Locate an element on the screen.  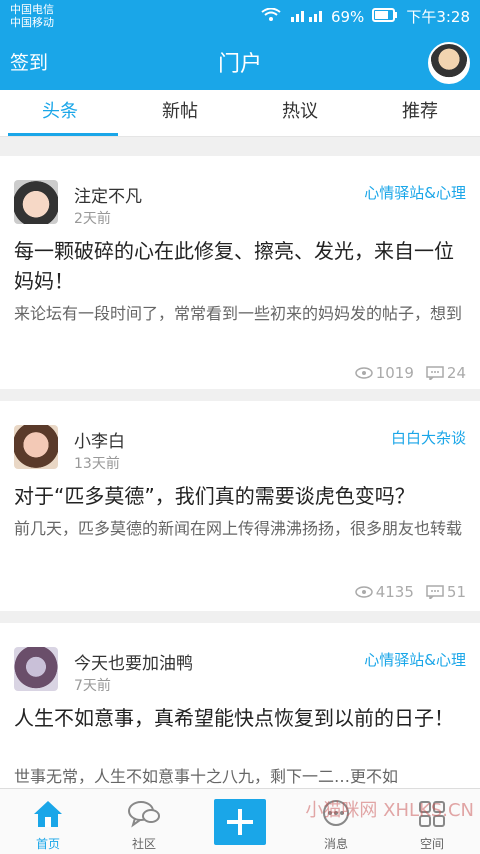
watermark: 小猫咪网 XHLKS.CN is located at coordinates (389, 810).